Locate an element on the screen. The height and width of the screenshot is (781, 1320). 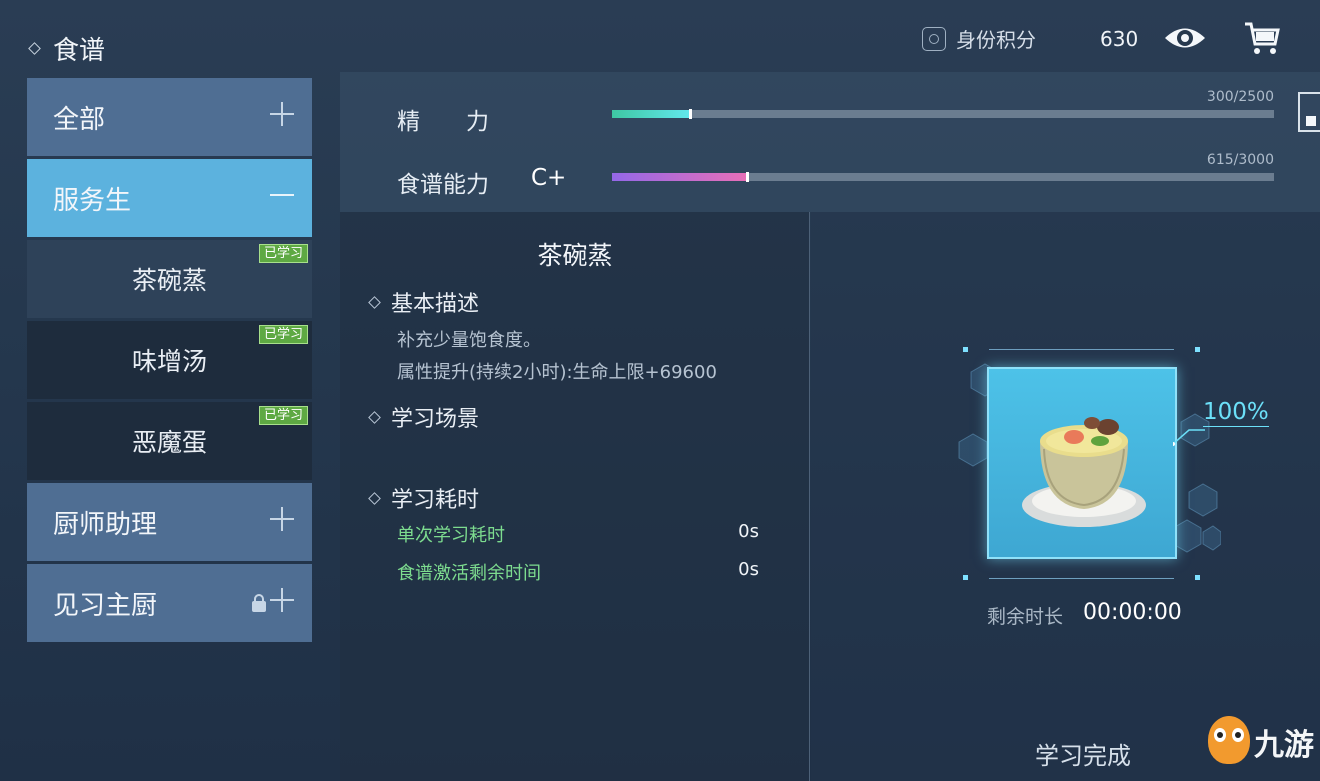
time-heading-text: 学习耗时 is located at coordinates (435, 500).